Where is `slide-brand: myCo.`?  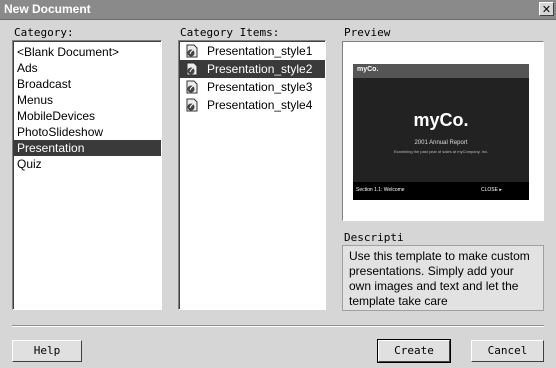
slide-brand: myCo. is located at coordinates (368, 69).